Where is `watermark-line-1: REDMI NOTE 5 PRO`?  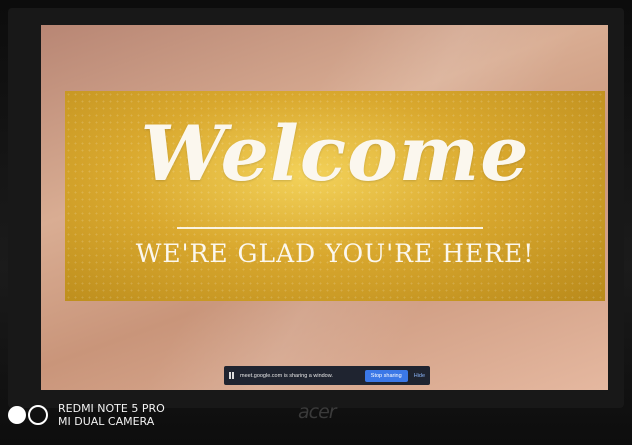
watermark-line-1: REDMI NOTE 5 PRO is located at coordinates (111, 408).